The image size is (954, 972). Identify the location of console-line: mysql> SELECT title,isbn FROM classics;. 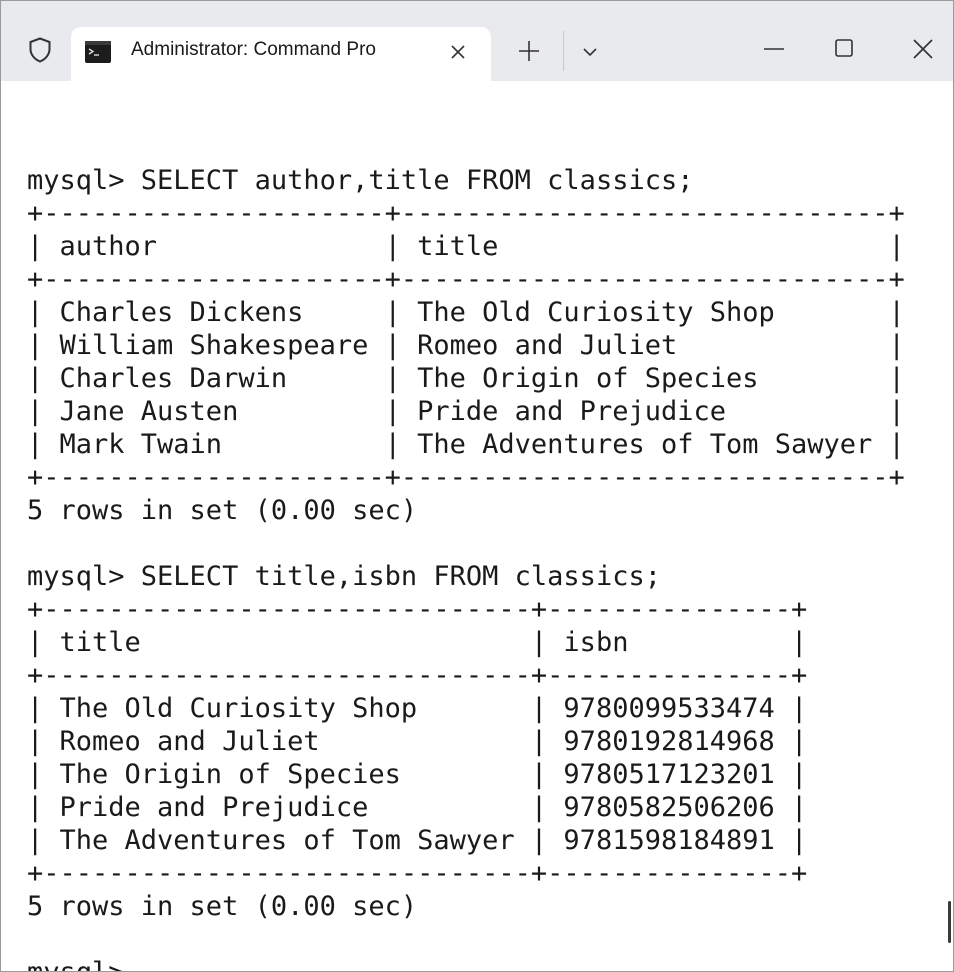
(344, 576).